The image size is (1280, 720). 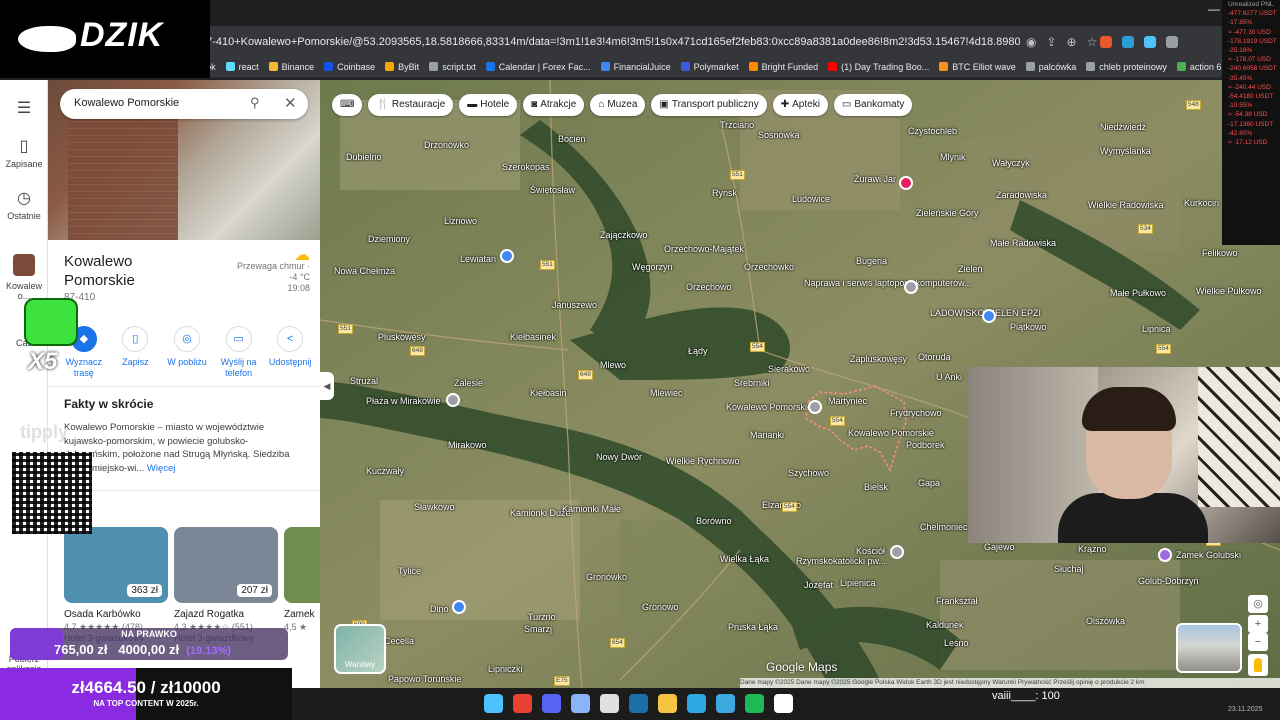 What do you see at coordinates (580, 703) in the screenshot?
I see `notepad-icon` at bounding box center [580, 703].